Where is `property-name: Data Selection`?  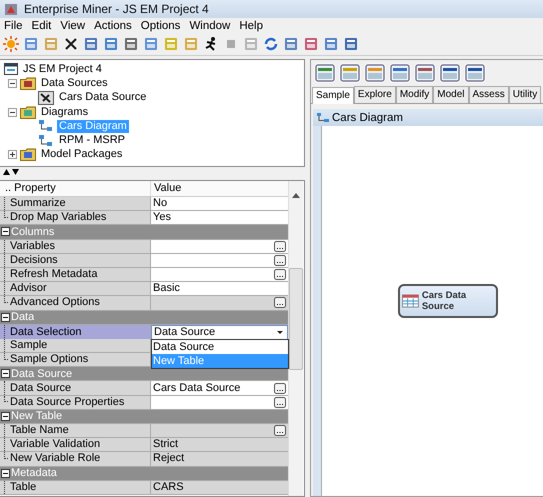 property-name: Data Selection is located at coordinates (75, 332).